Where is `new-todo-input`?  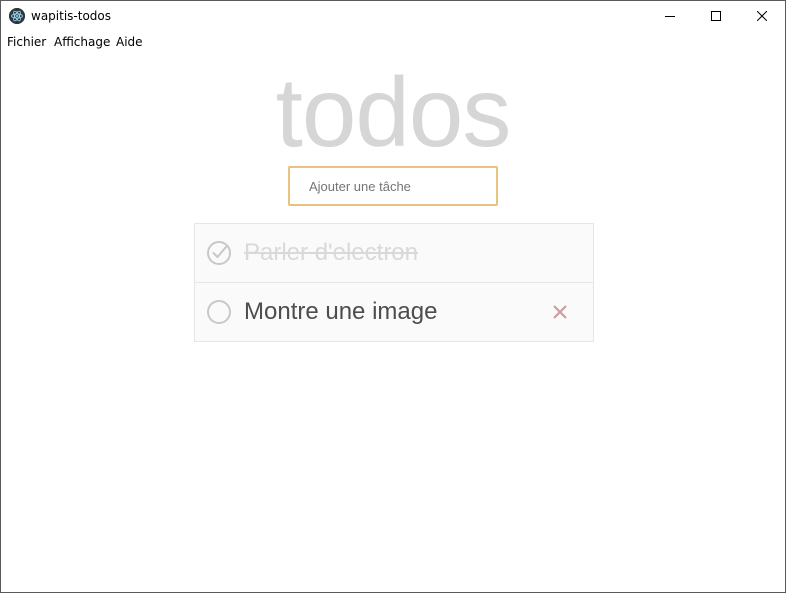 new-todo-input is located at coordinates (393, 186).